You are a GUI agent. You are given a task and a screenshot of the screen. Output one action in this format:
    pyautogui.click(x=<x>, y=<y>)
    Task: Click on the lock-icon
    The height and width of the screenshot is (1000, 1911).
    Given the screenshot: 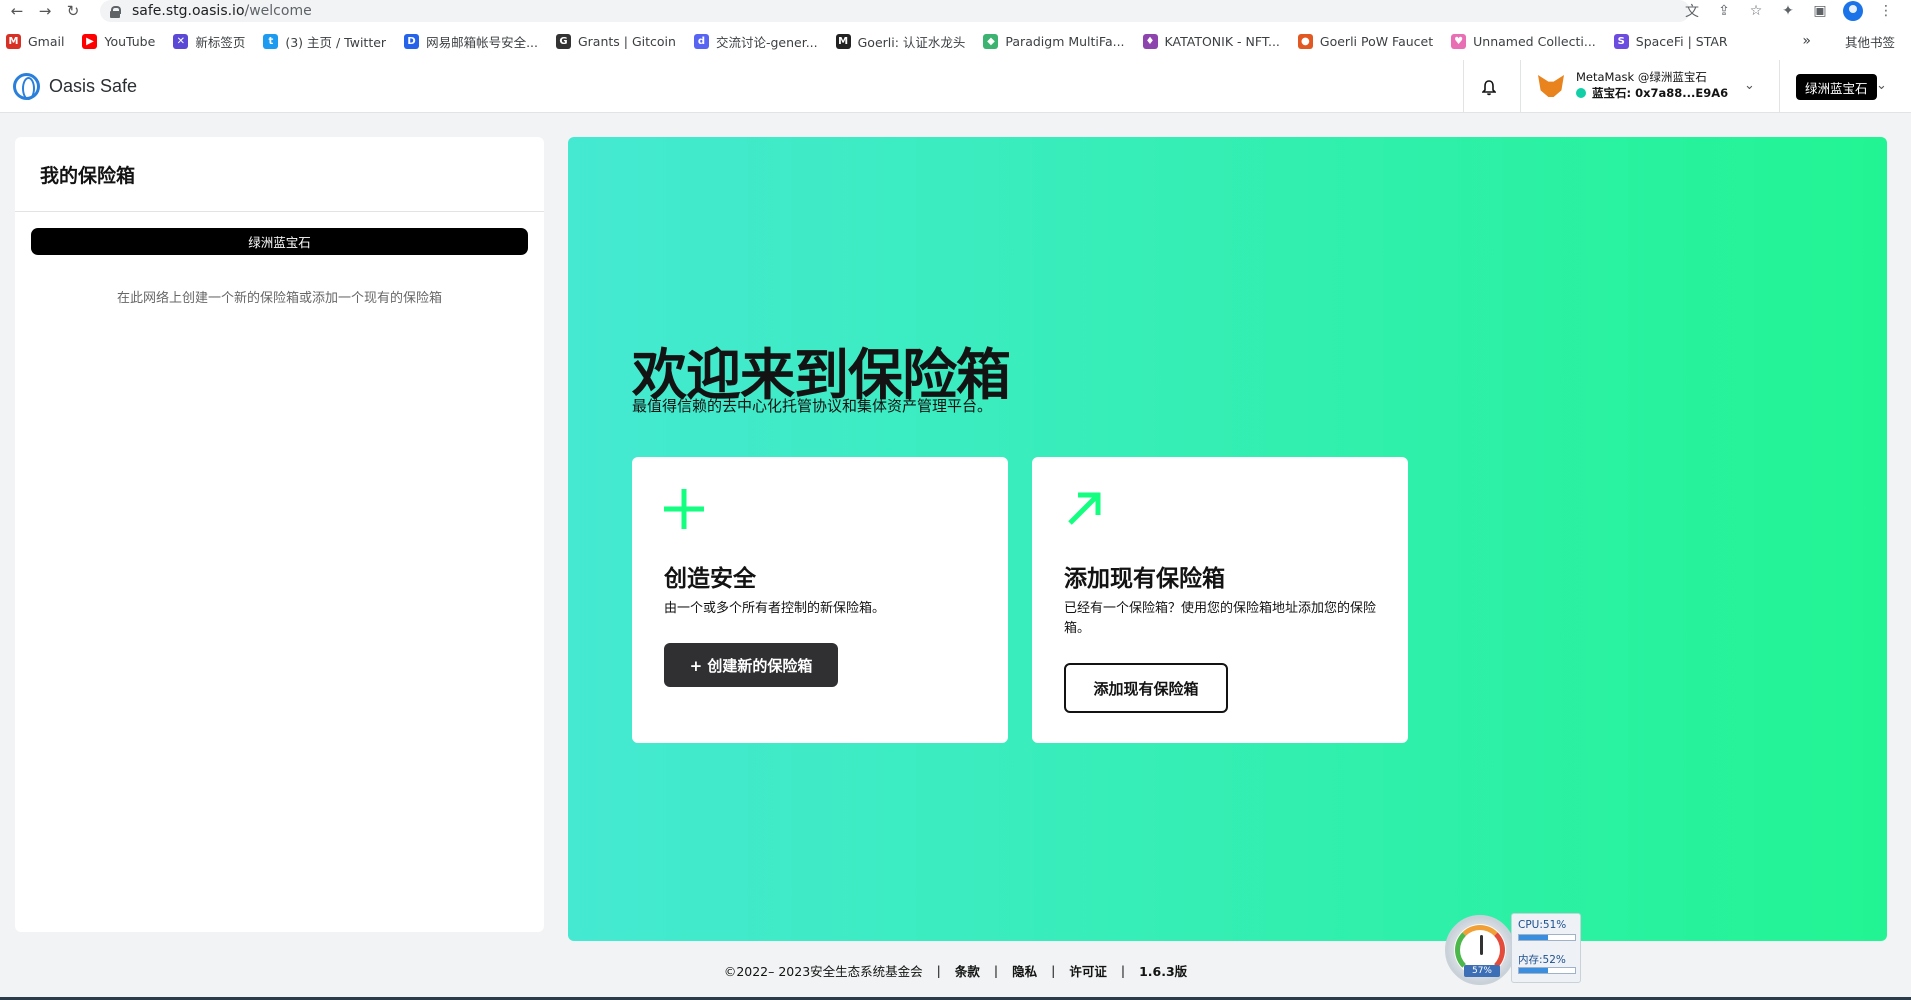 What is the action you would take?
    pyautogui.click(x=115, y=11)
    